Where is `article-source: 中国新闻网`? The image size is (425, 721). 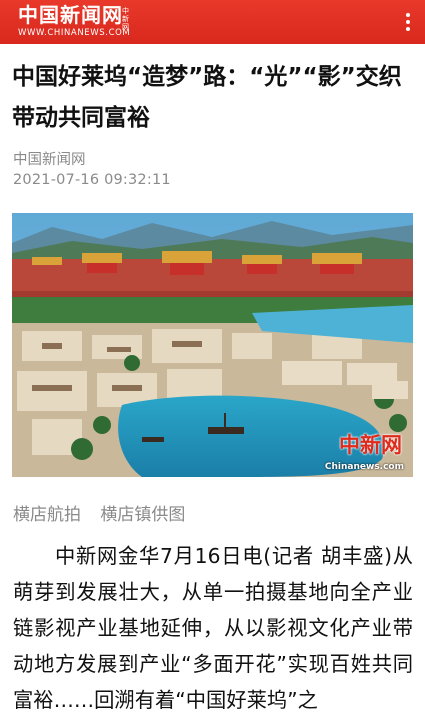
article-source: 中国新闻网 is located at coordinates (49, 160).